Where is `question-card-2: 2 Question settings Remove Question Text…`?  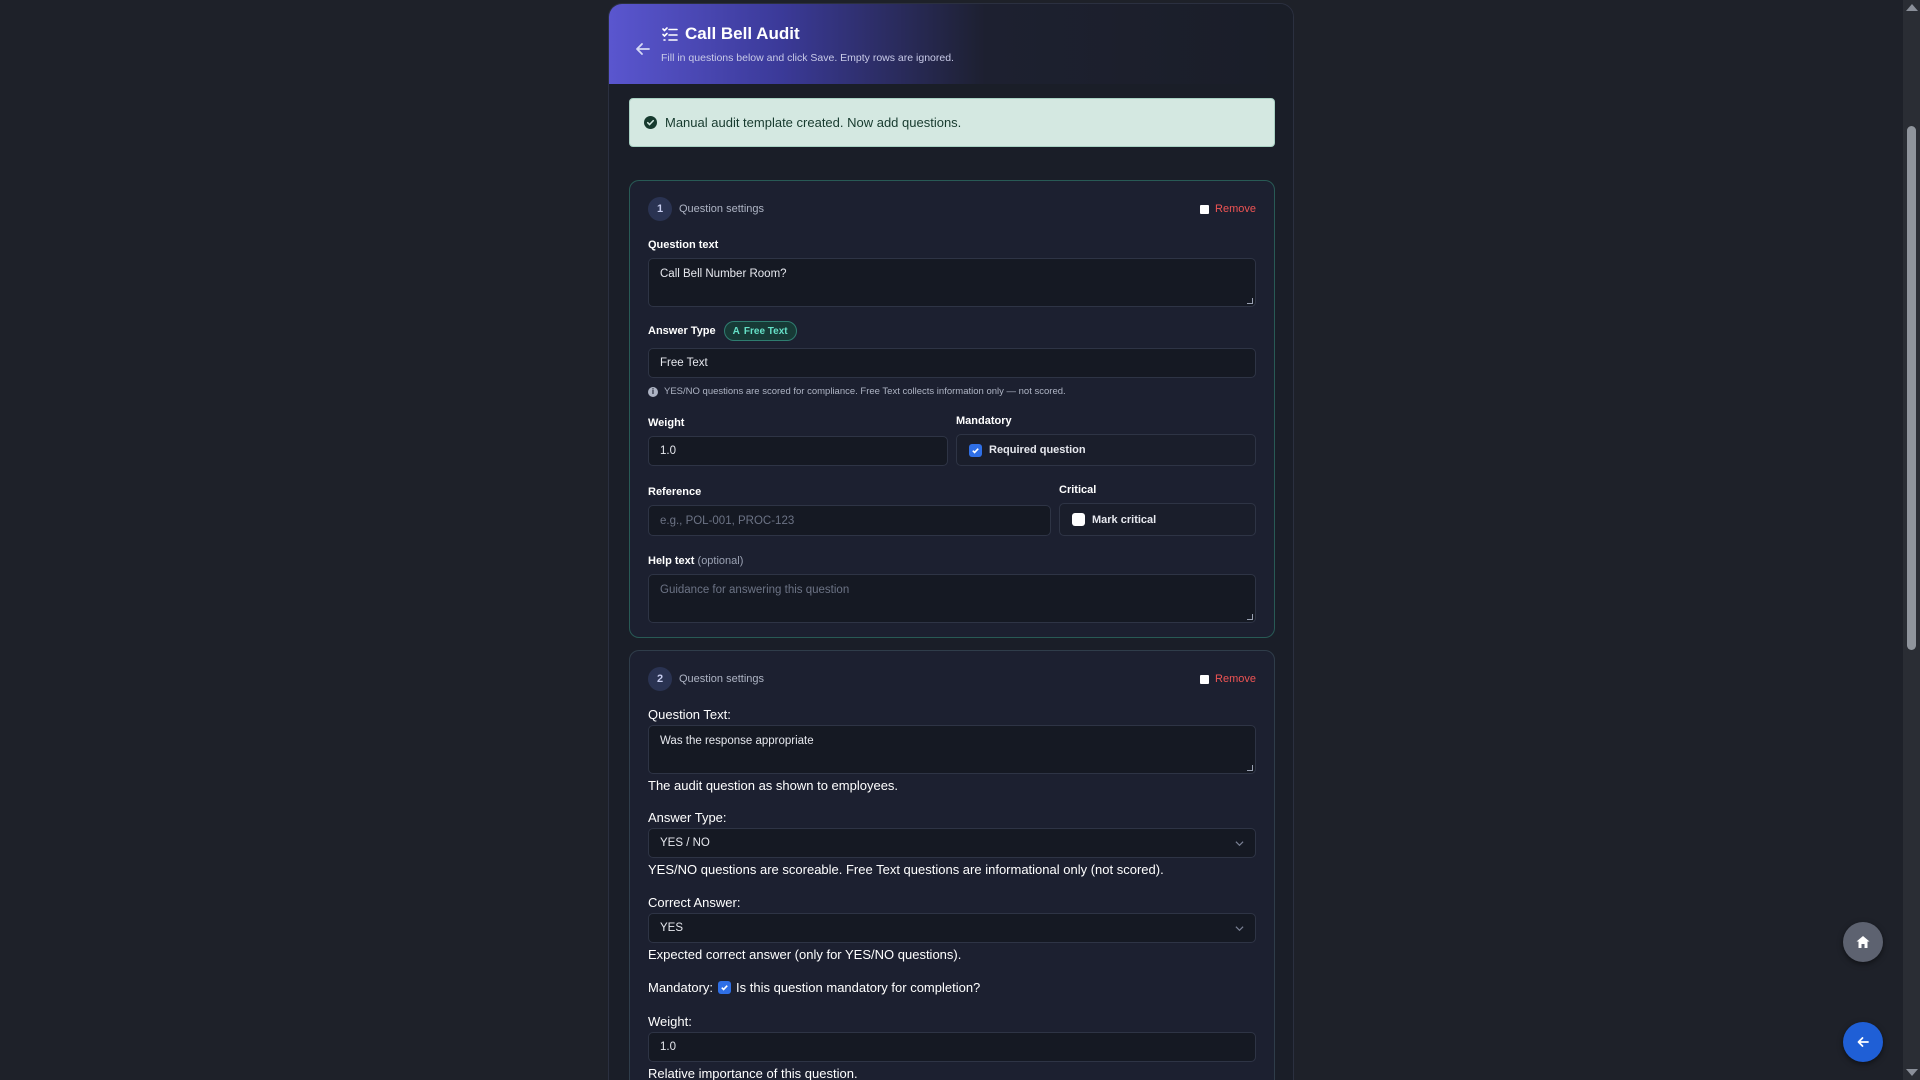 question-card-2: 2 Question settings Remove Question Text… is located at coordinates (952, 865).